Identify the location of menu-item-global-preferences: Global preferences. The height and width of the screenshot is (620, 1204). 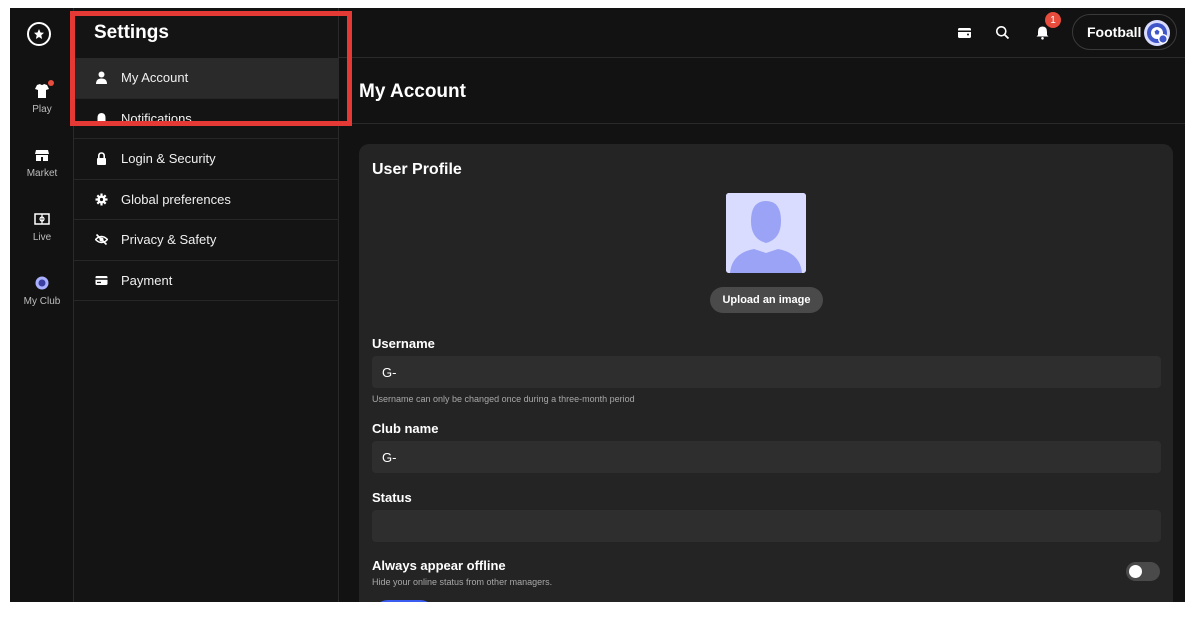
(206, 200).